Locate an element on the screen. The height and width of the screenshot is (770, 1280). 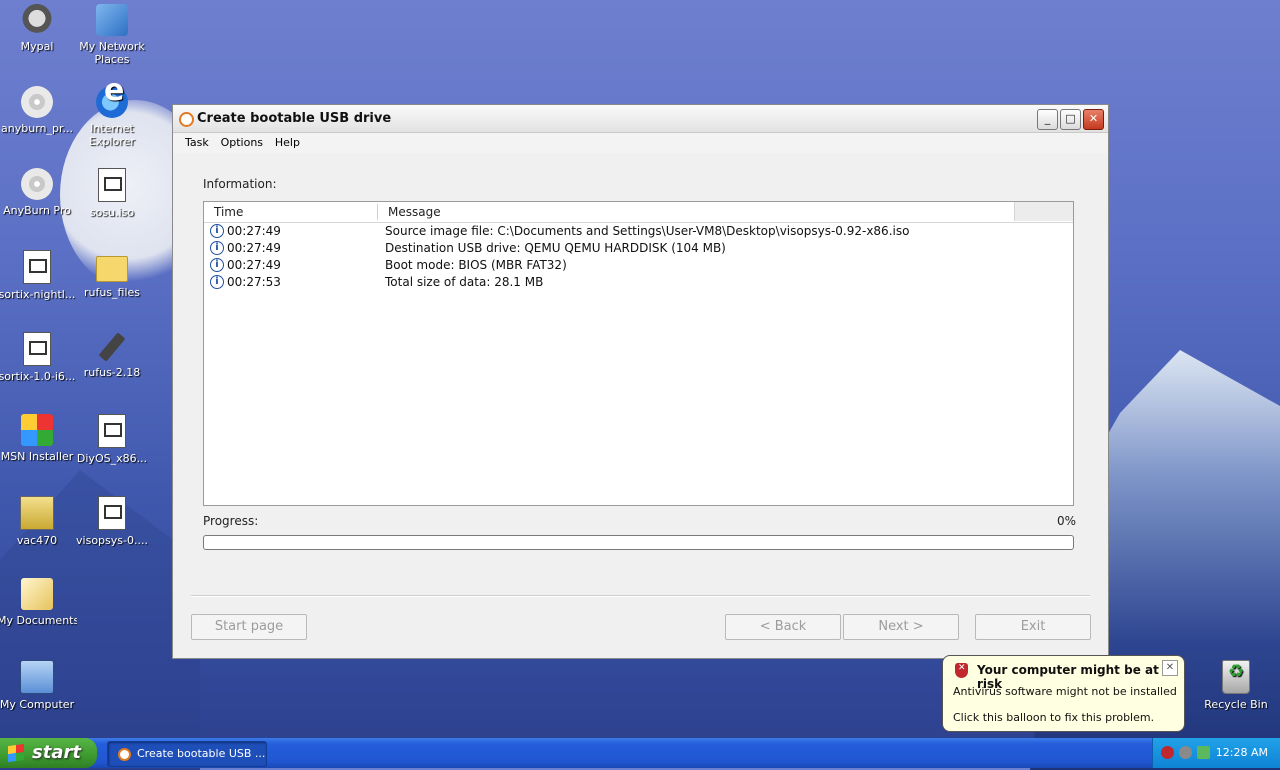
security-alert-icon is located at coordinates (1167, 752).